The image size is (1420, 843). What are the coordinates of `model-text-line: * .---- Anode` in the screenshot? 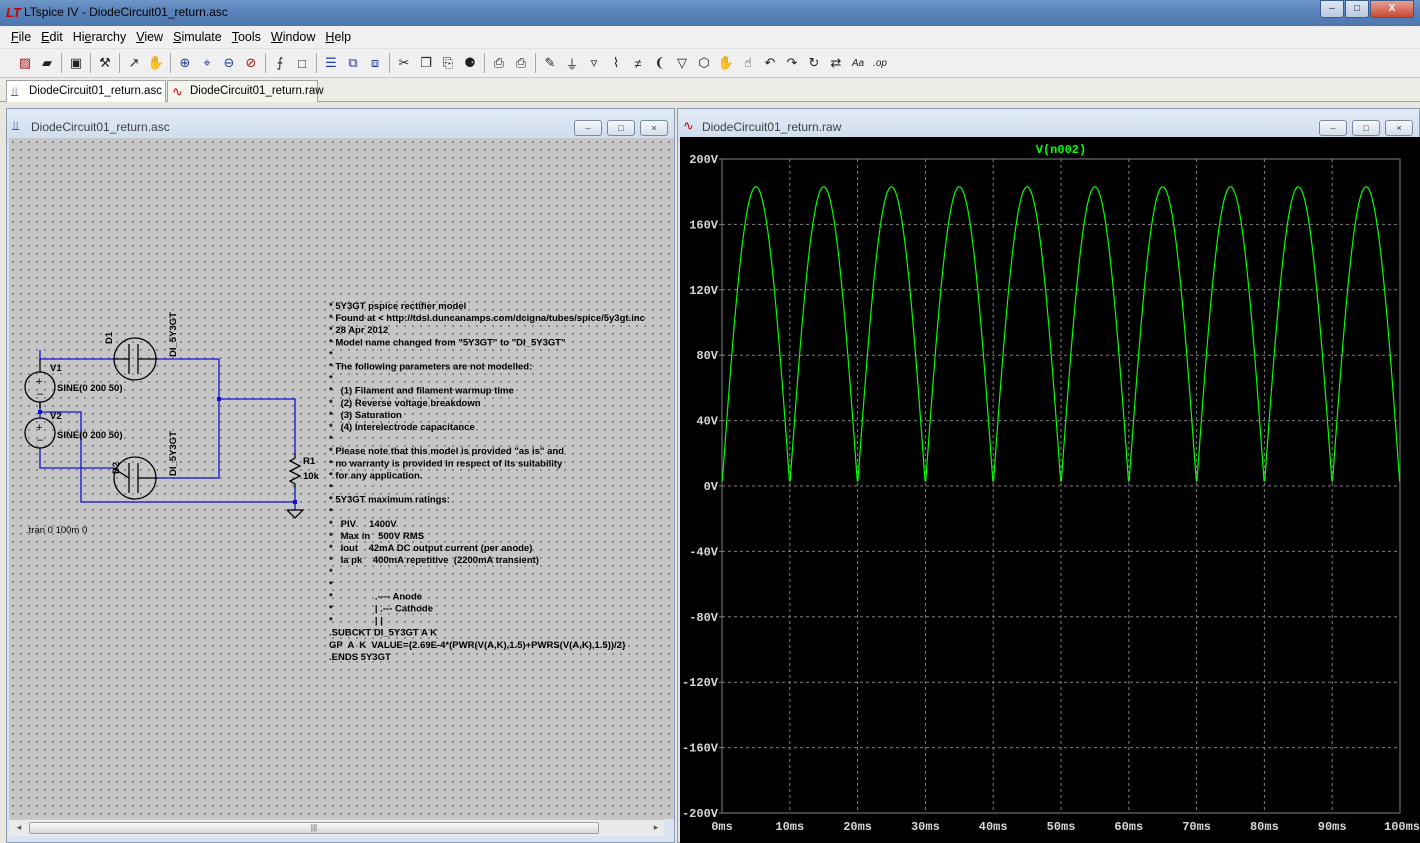 It's located at (375, 596).